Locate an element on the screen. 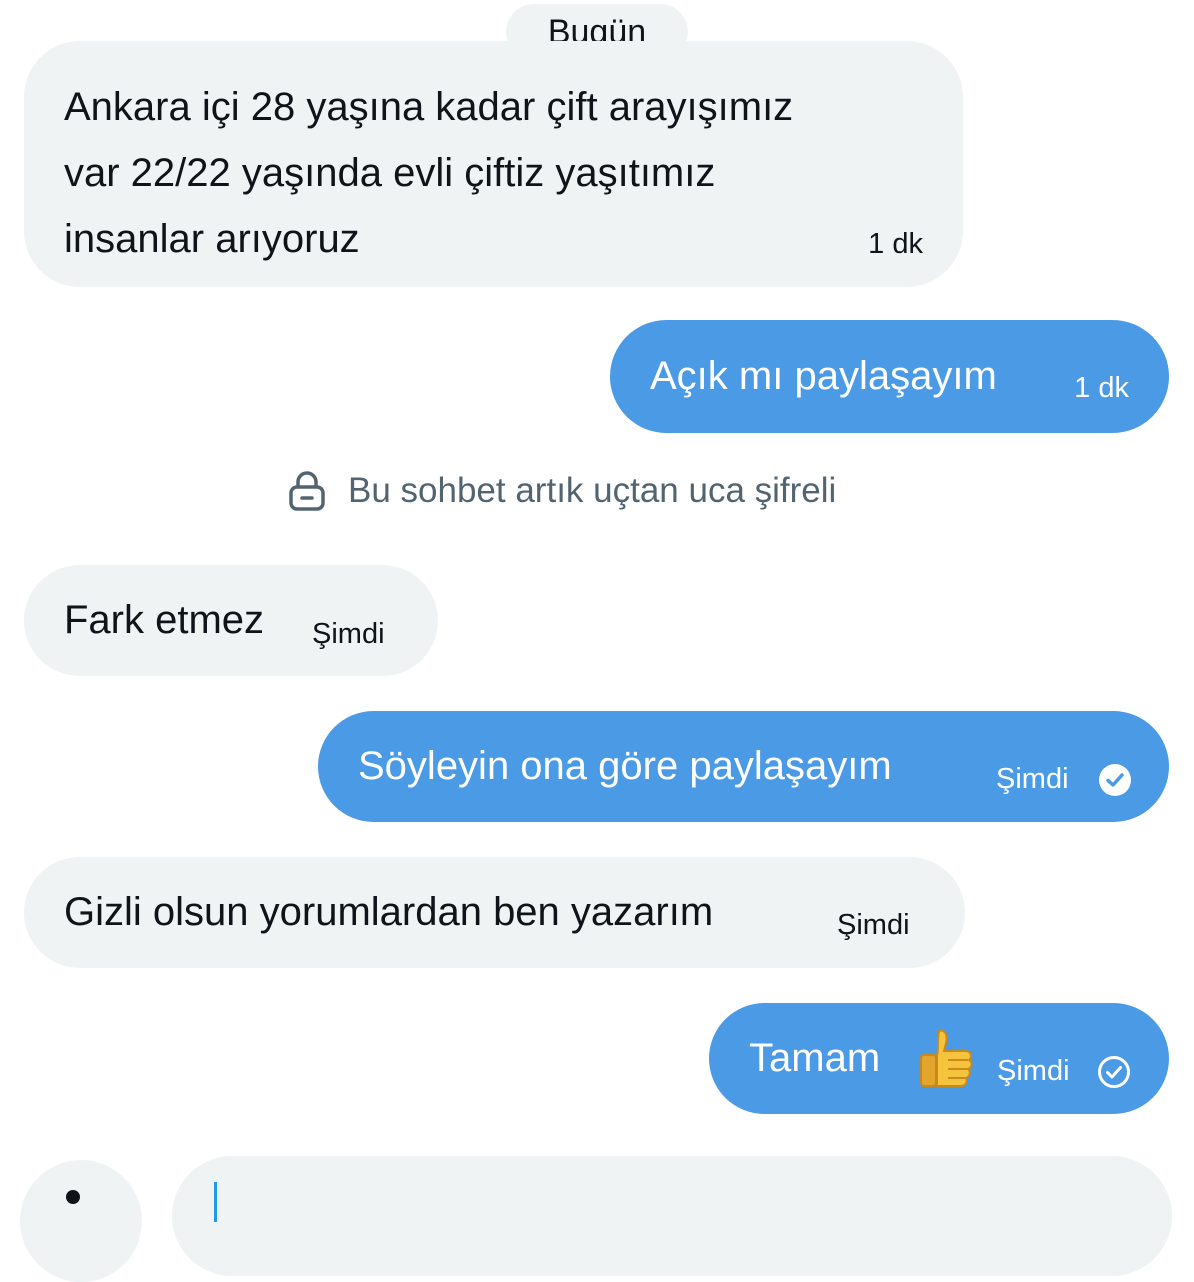  thumbs-up-emoji is located at coordinates (946, 1058).